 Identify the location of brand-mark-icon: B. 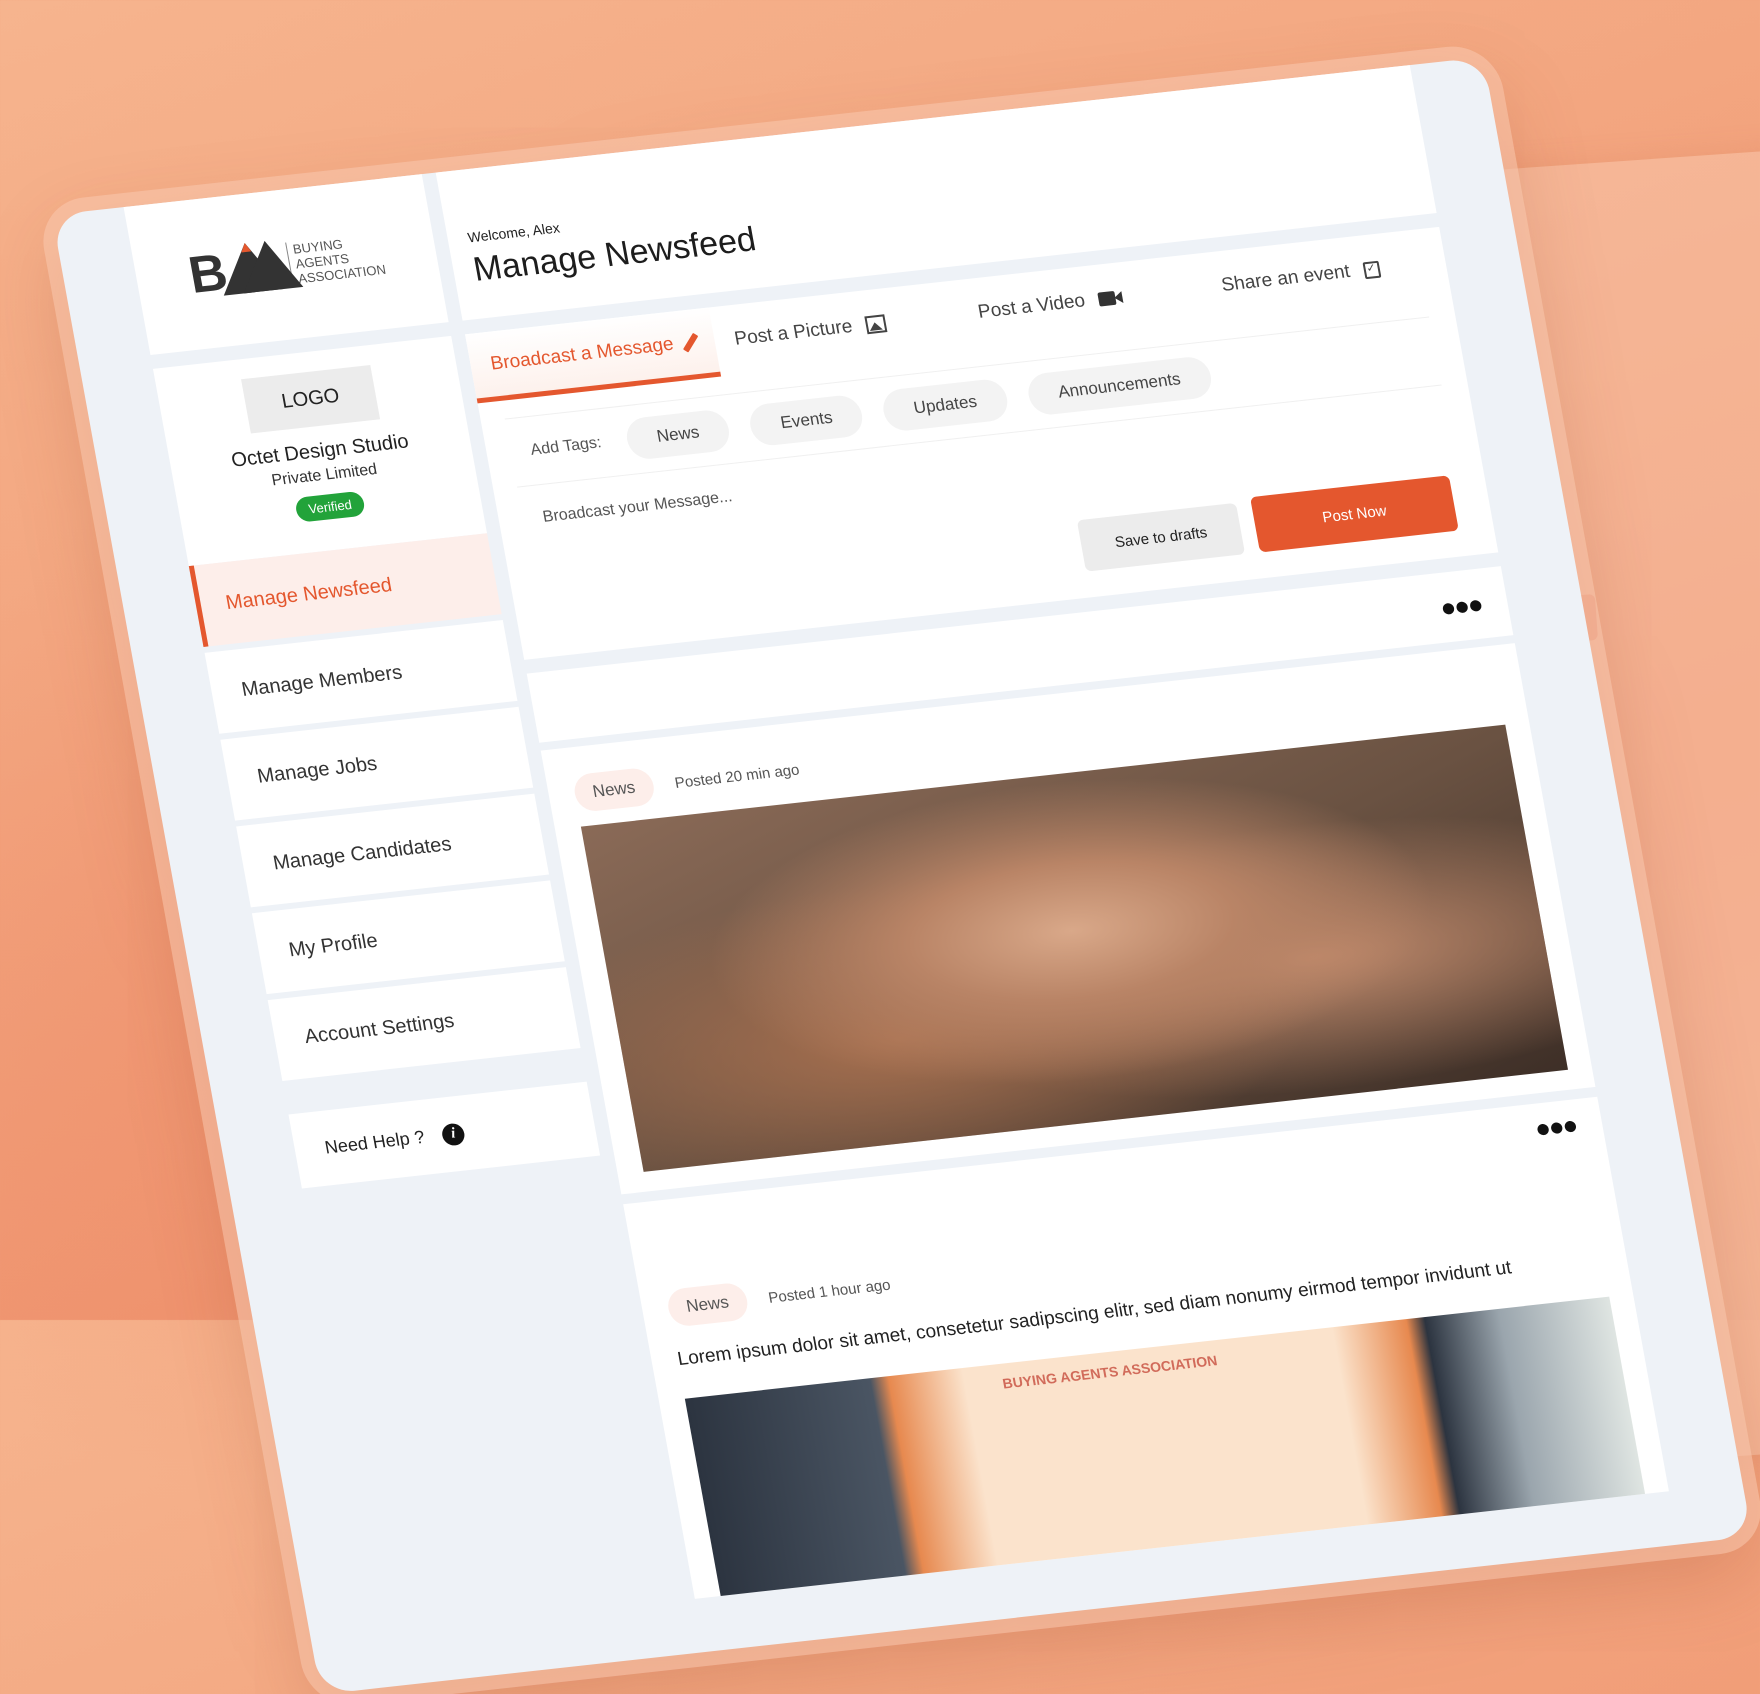
(243, 271).